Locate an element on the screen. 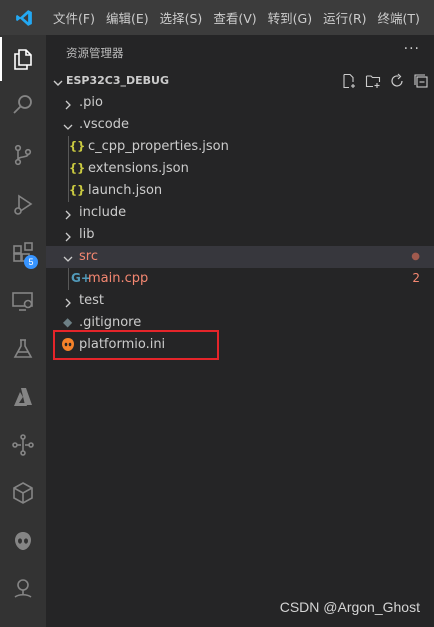 The width and height of the screenshot is (434, 627). vscode-logo-icon is located at coordinates (24, 18).